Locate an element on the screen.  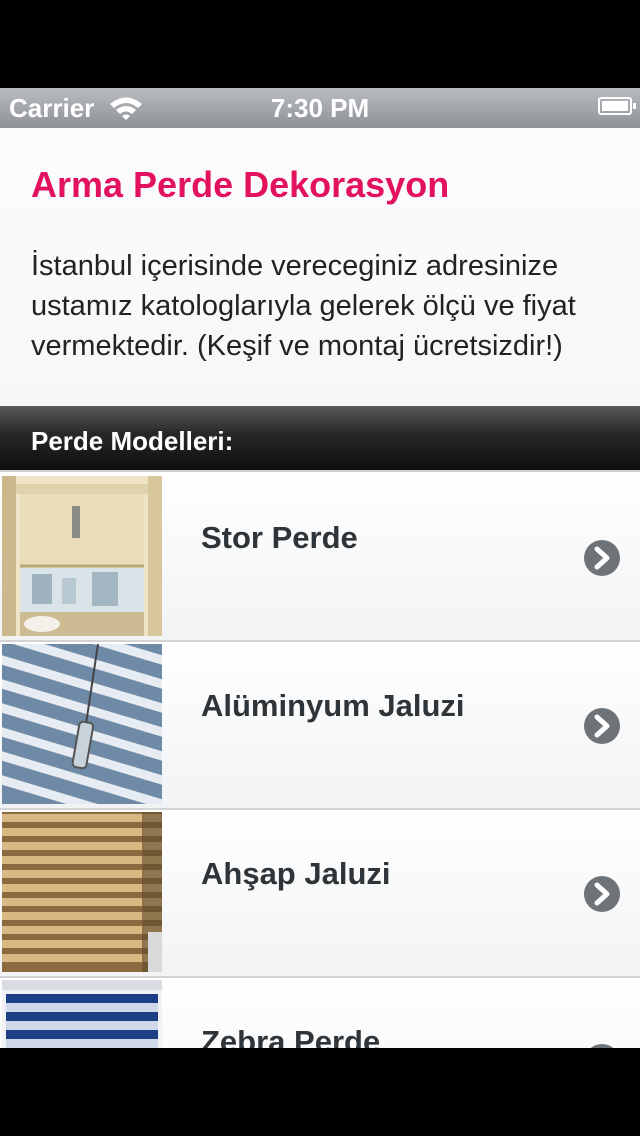
list-item-label: Zebra Perde is located at coordinates (291, 1036).